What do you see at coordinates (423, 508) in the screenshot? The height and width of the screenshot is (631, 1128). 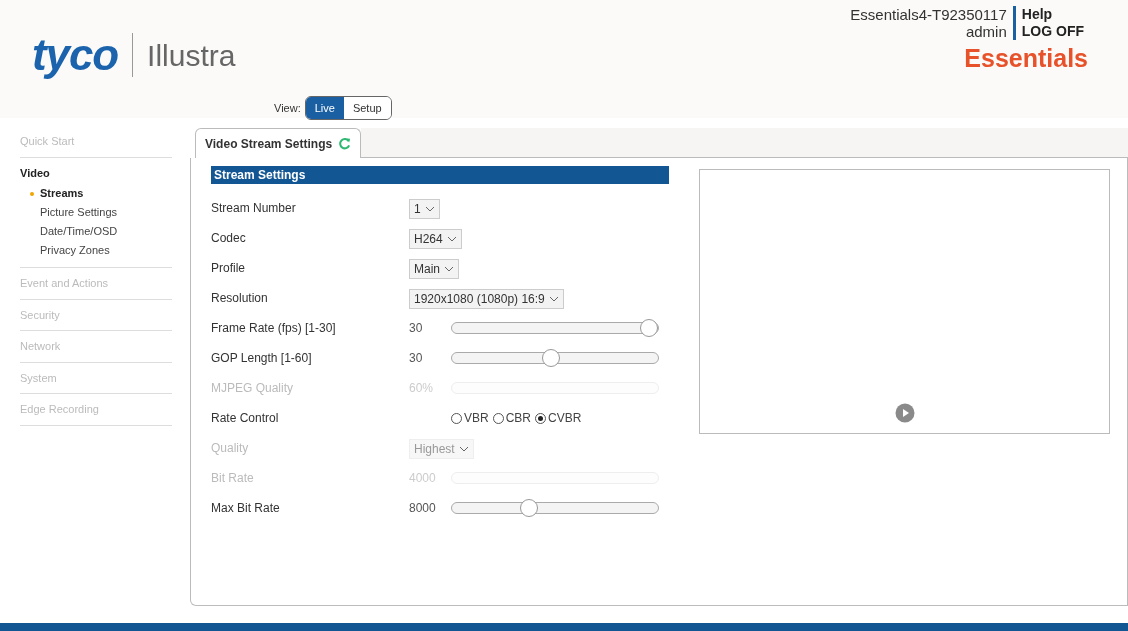 I see `slider-reading: 8000` at bounding box center [423, 508].